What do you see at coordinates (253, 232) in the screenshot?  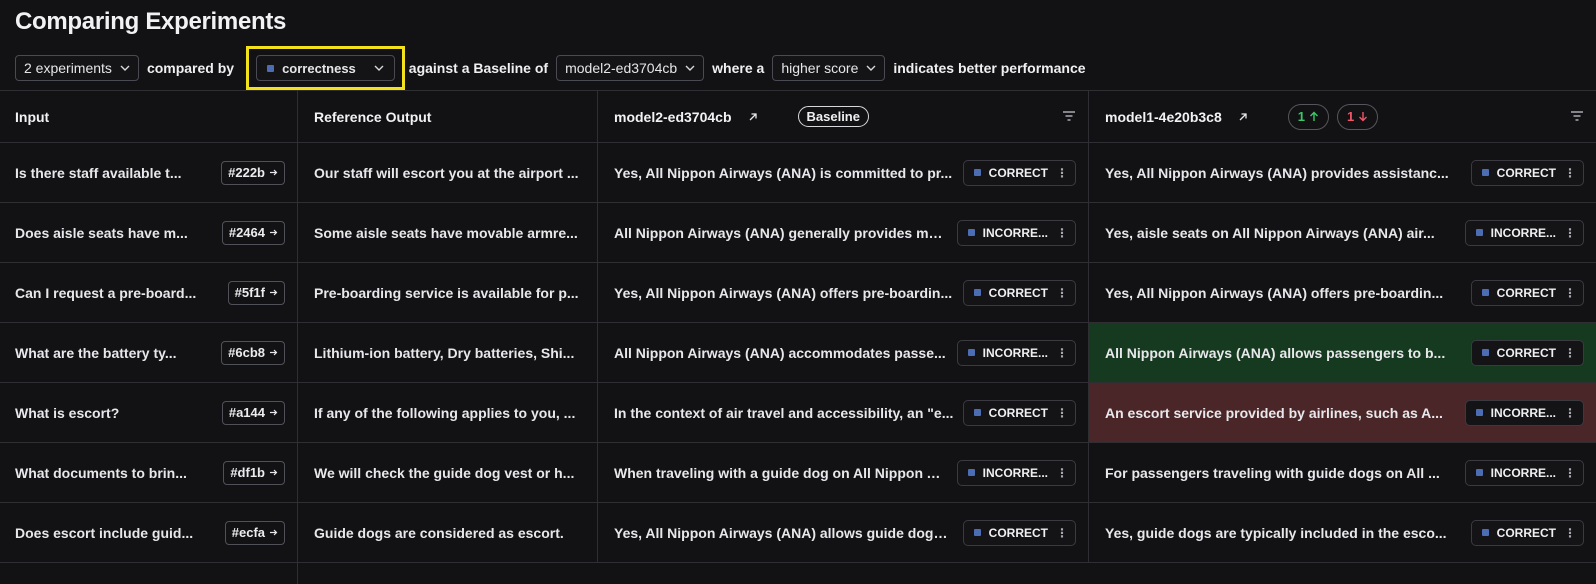 I see `example-id-link: #2464` at bounding box center [253, 232].